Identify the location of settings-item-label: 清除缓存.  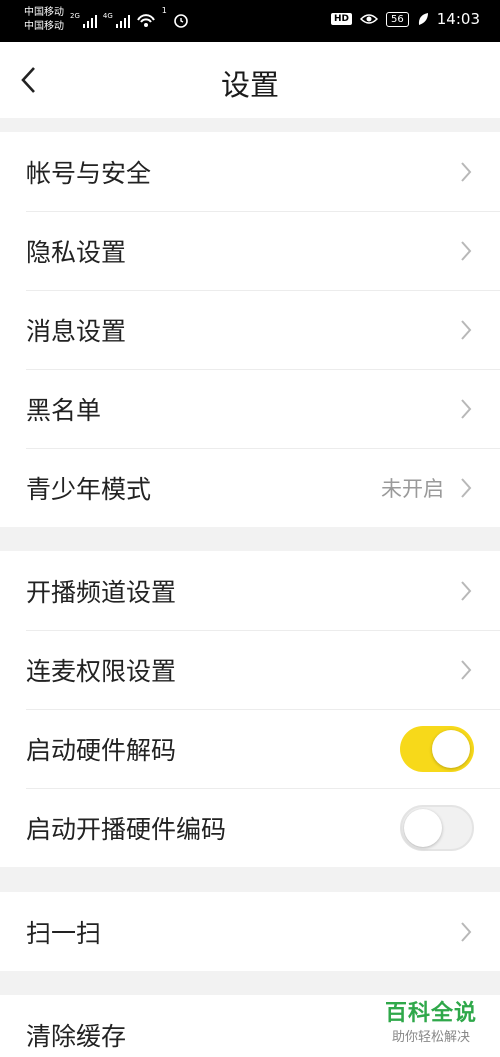
(76, 1036).